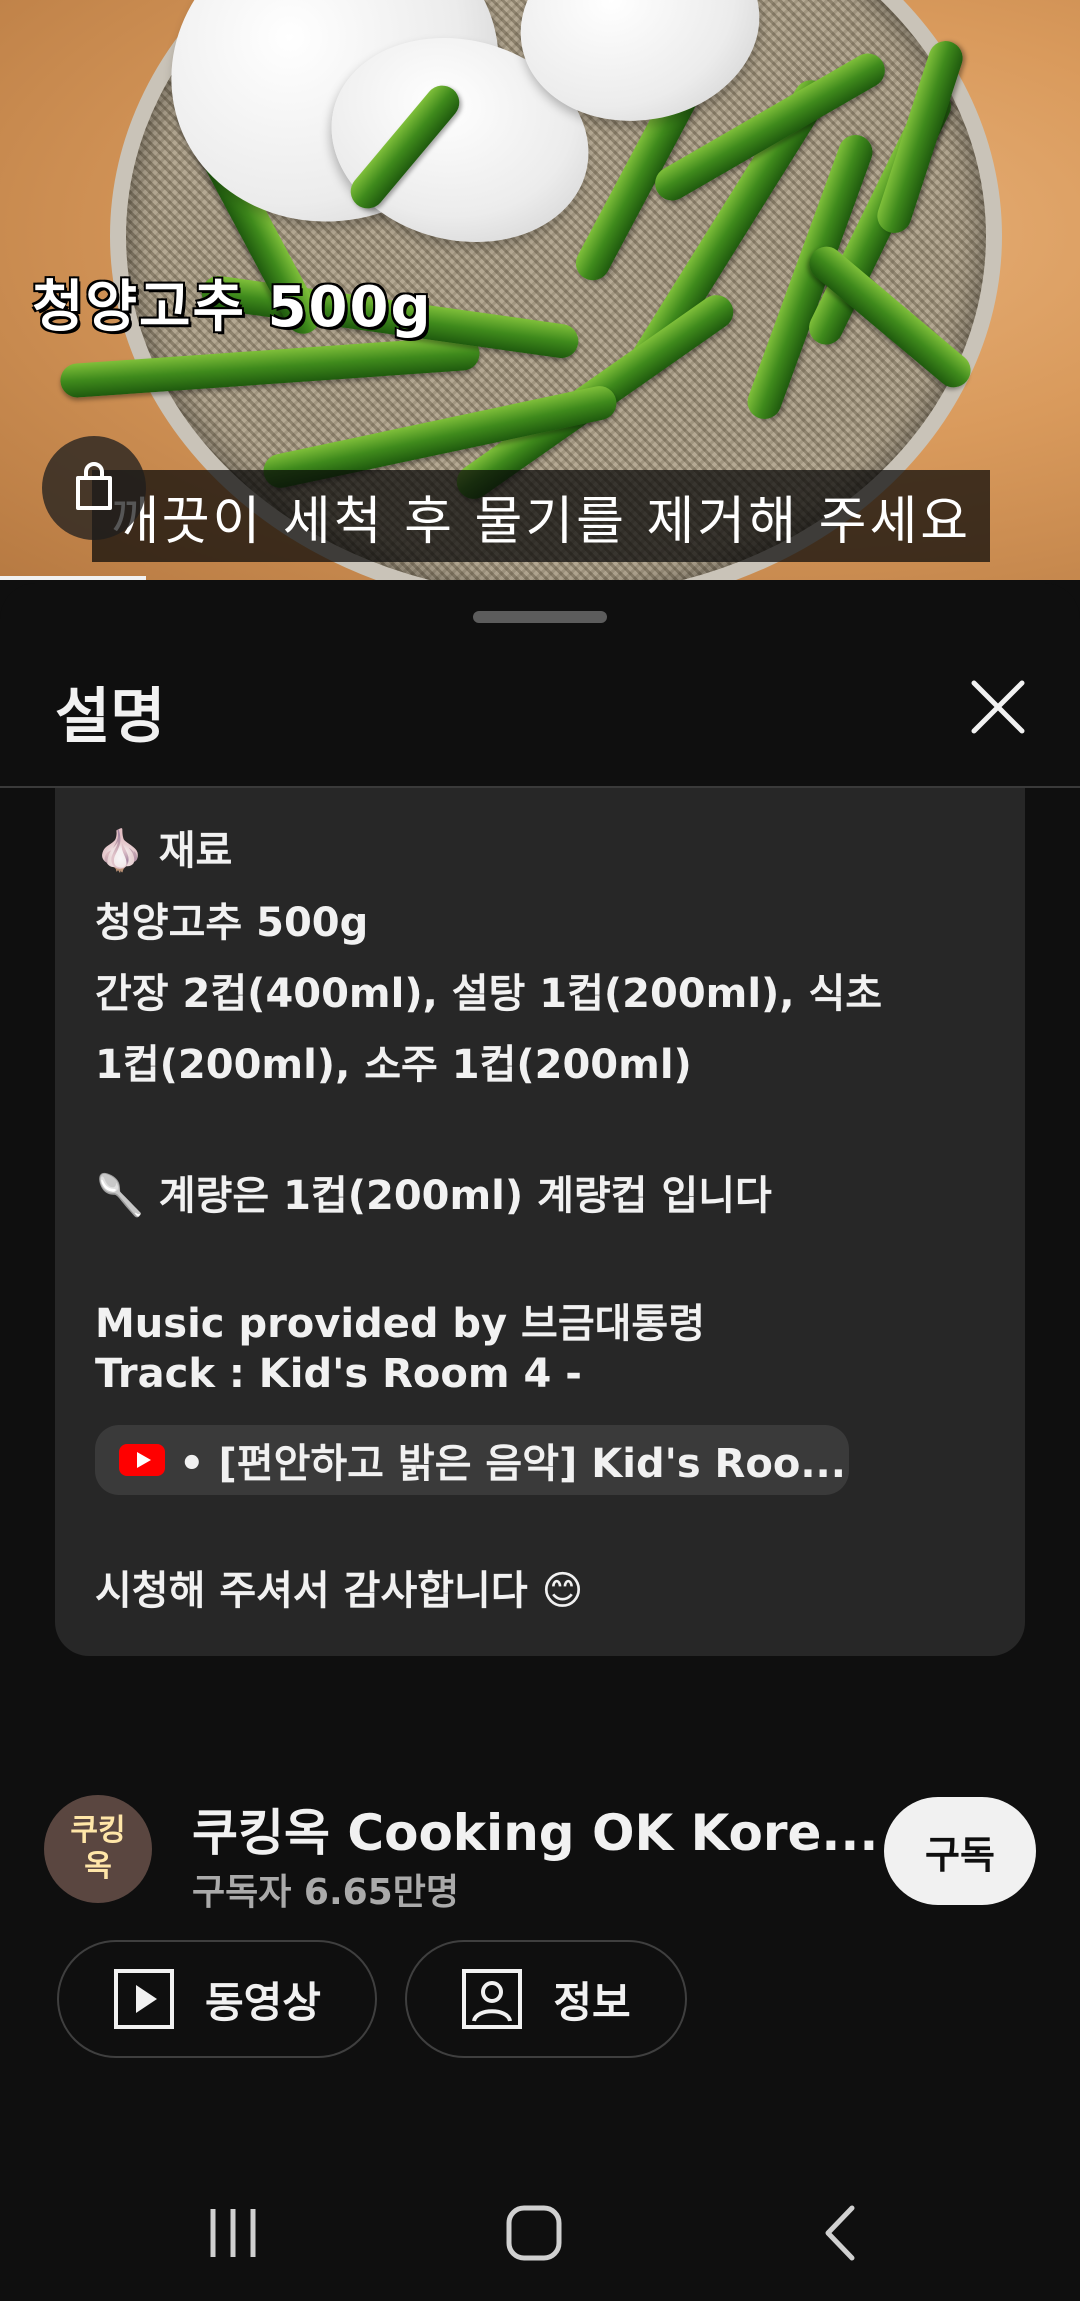 The width and height of the screenshot is (1080, 2301). I want to click on system-navigation-bar, so click(540, 2230).